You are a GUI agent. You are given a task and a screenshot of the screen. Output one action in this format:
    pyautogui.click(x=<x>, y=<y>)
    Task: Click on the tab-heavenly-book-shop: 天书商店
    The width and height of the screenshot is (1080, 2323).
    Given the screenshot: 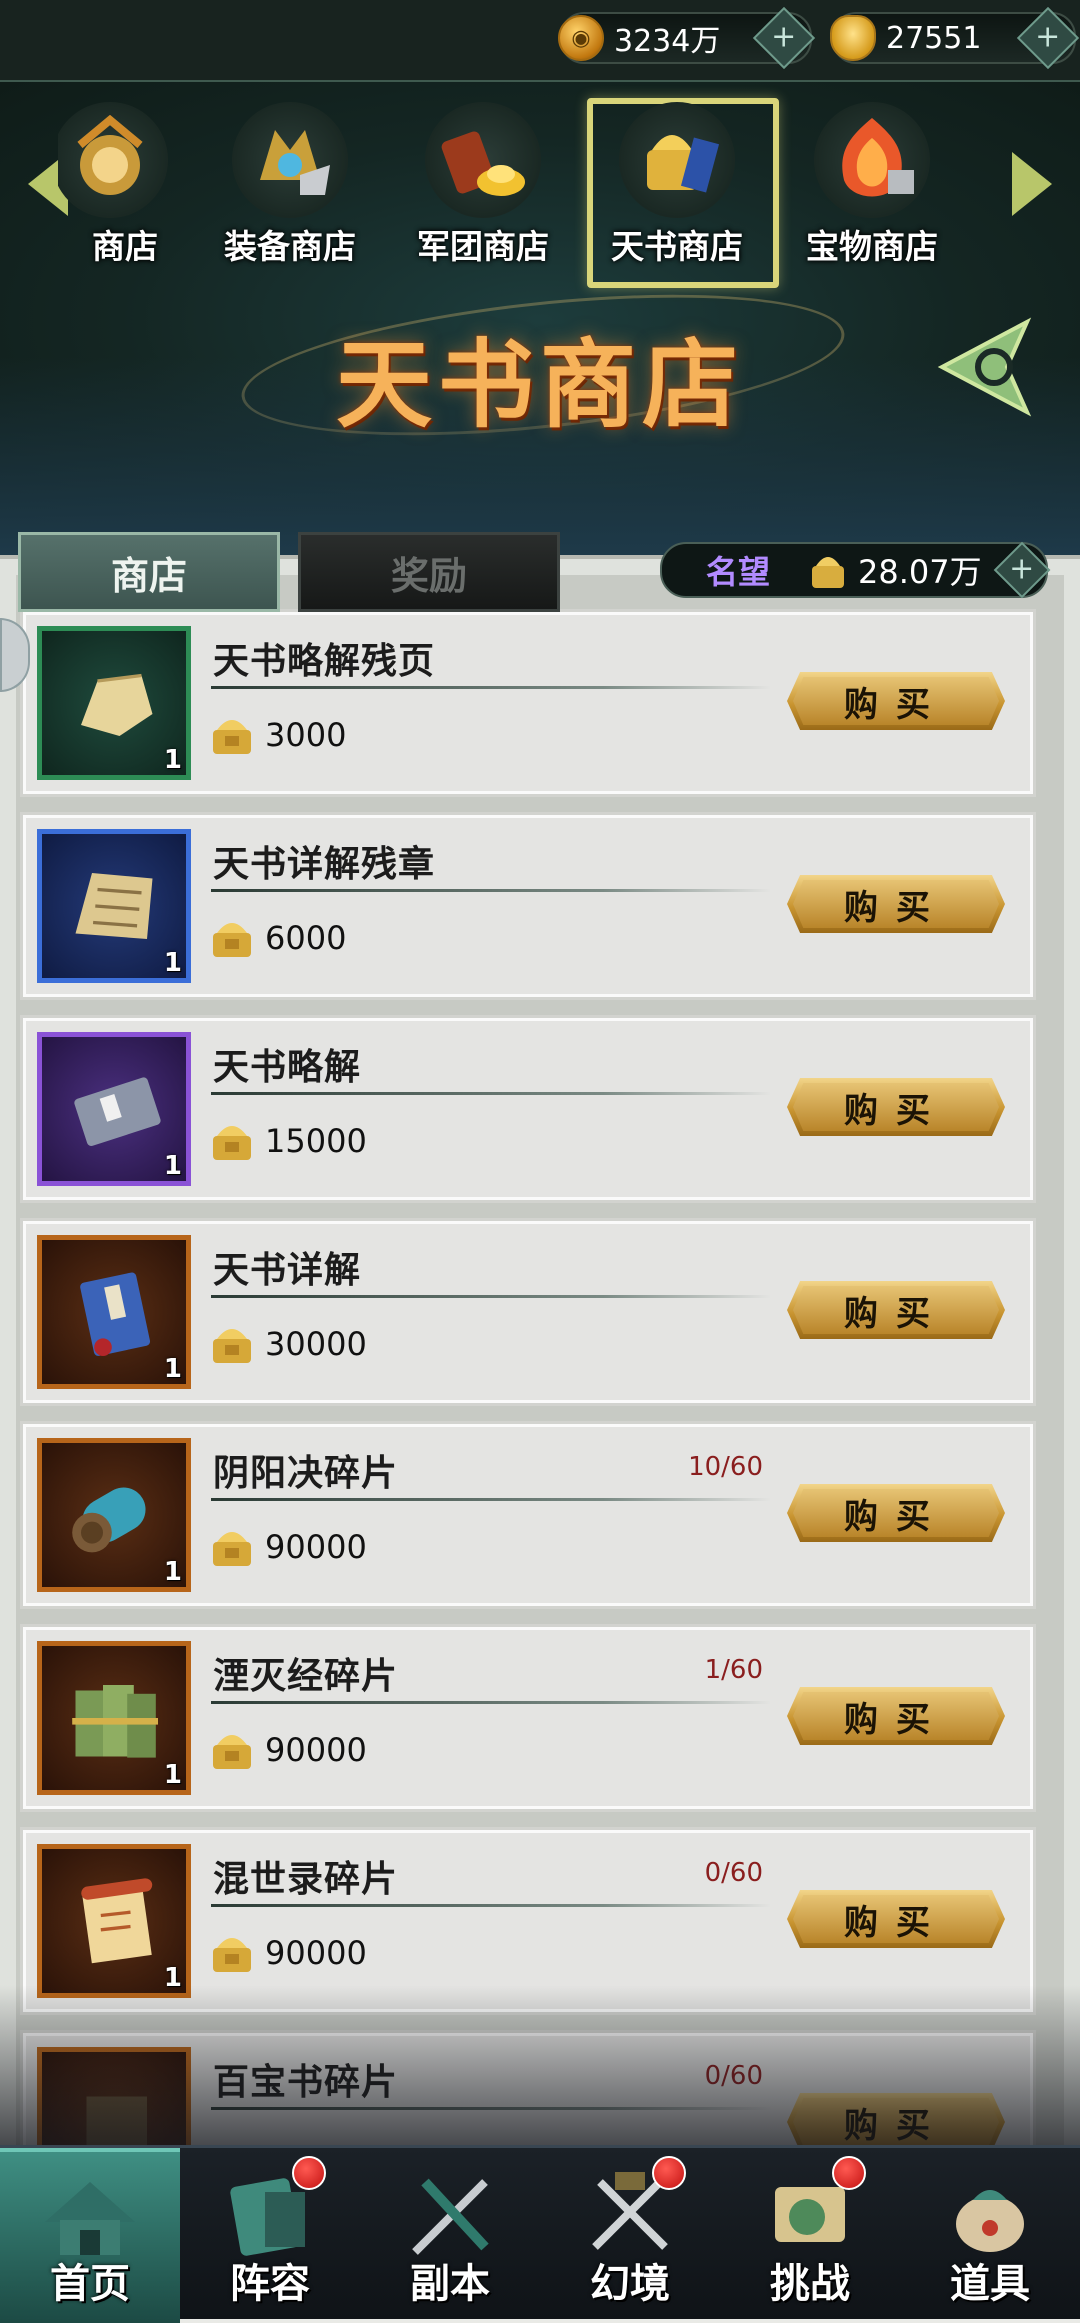 What is the action you would take?
    pyautogui.click(x=677, y=187)
    